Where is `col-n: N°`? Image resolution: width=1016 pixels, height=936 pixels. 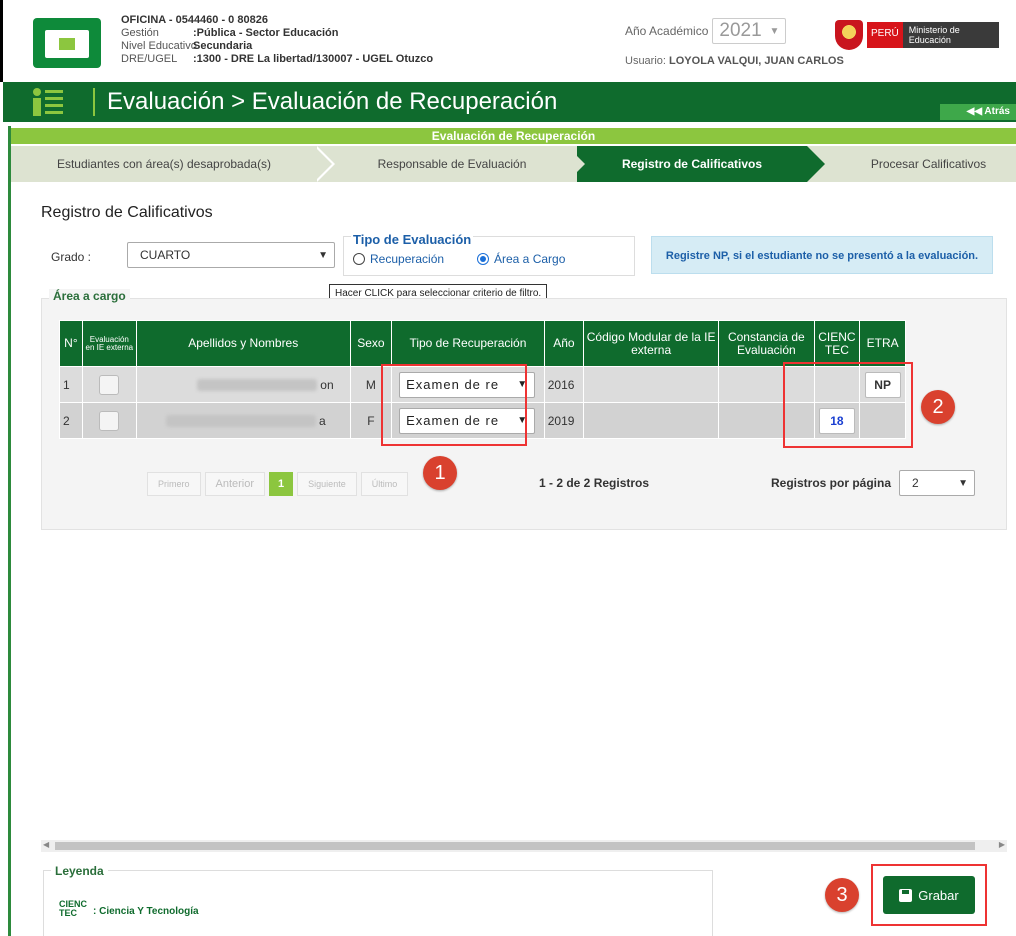
col-n: N° is located at coordinates (71, 343).